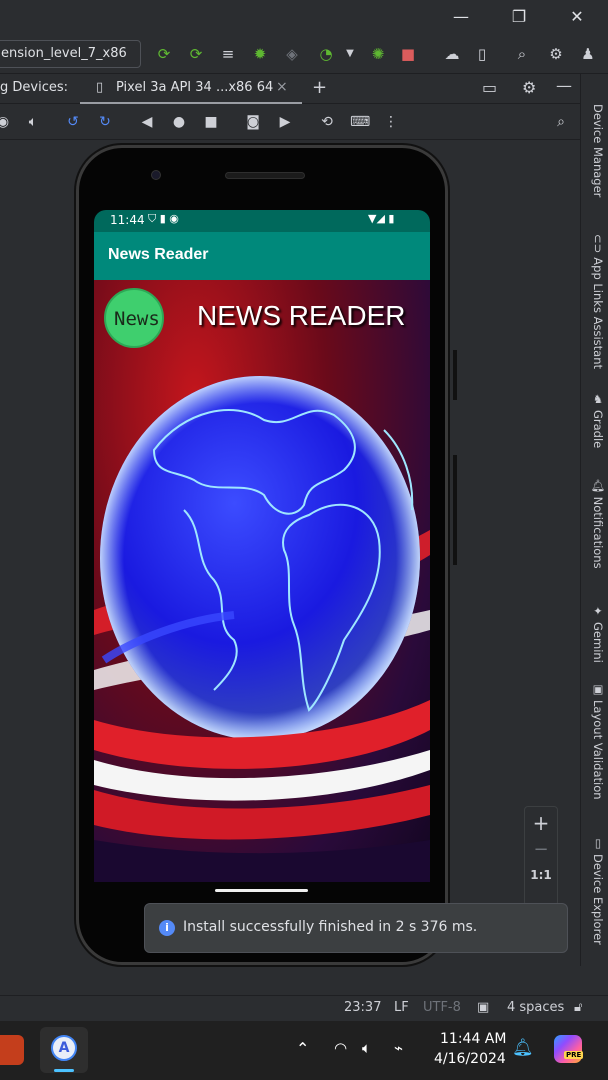 The width and height of the screenshot is (608, 1080). What do you see at coordinates (265, 175) in the screenshot?
I see `speaker-grille` at bounding box center [265, 175].